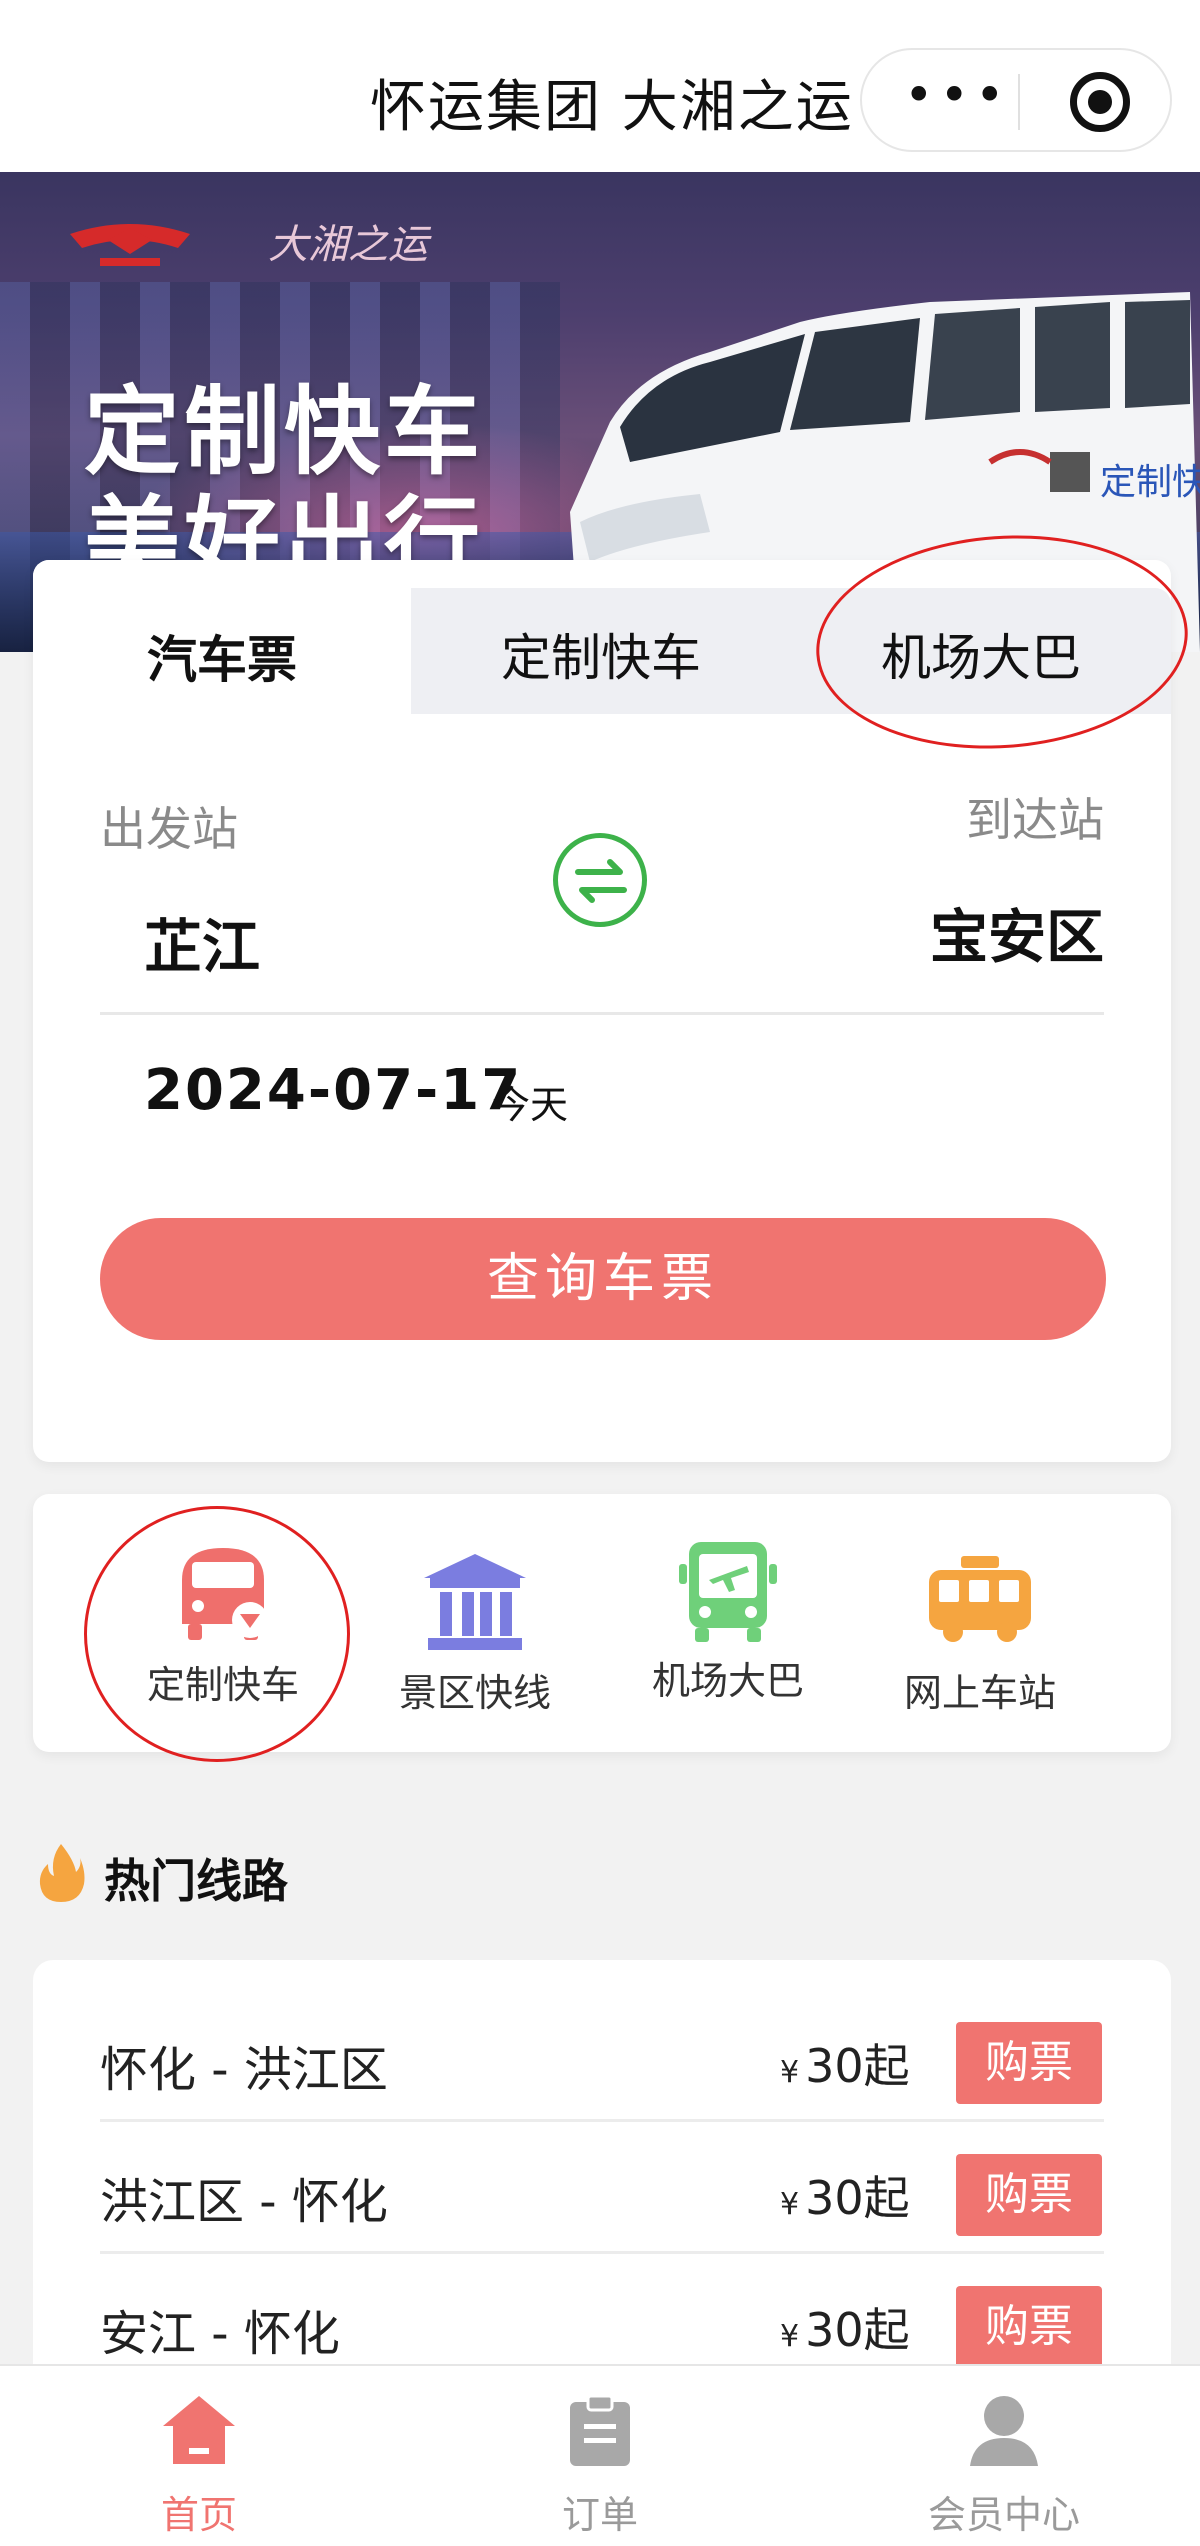  I want to click on app-header: 怀运集团 大湘之运 •••, so click(600, 86).